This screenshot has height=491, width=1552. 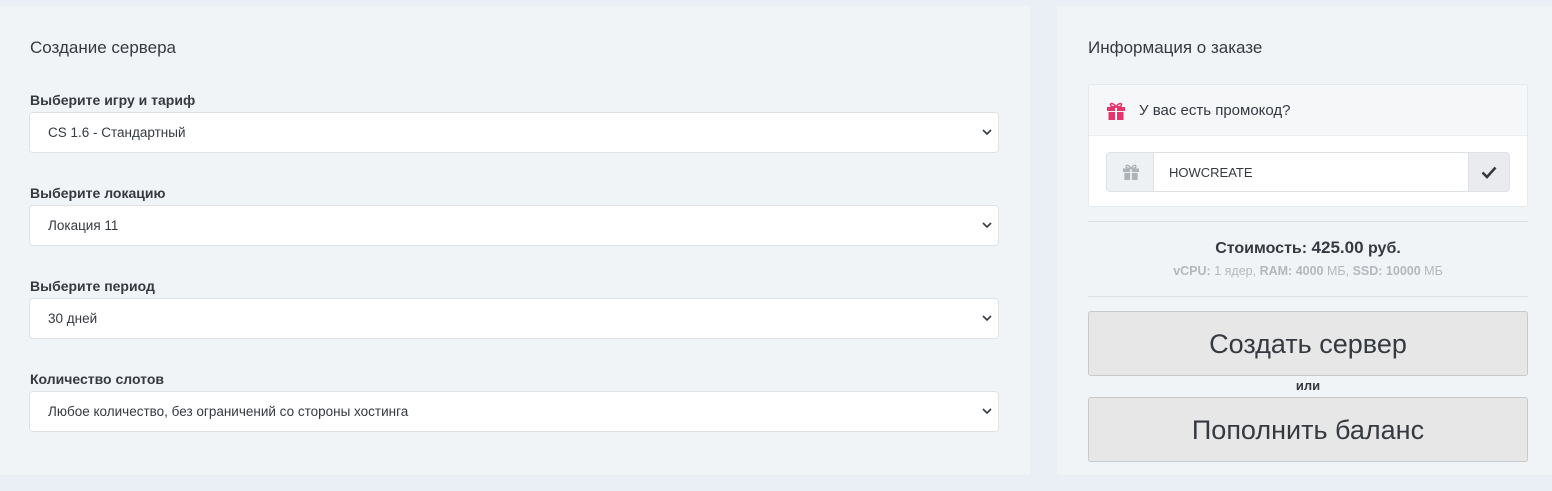 I want to click on top-up-balance-button: Пополнить баланс, so click(x=1308, y=429).